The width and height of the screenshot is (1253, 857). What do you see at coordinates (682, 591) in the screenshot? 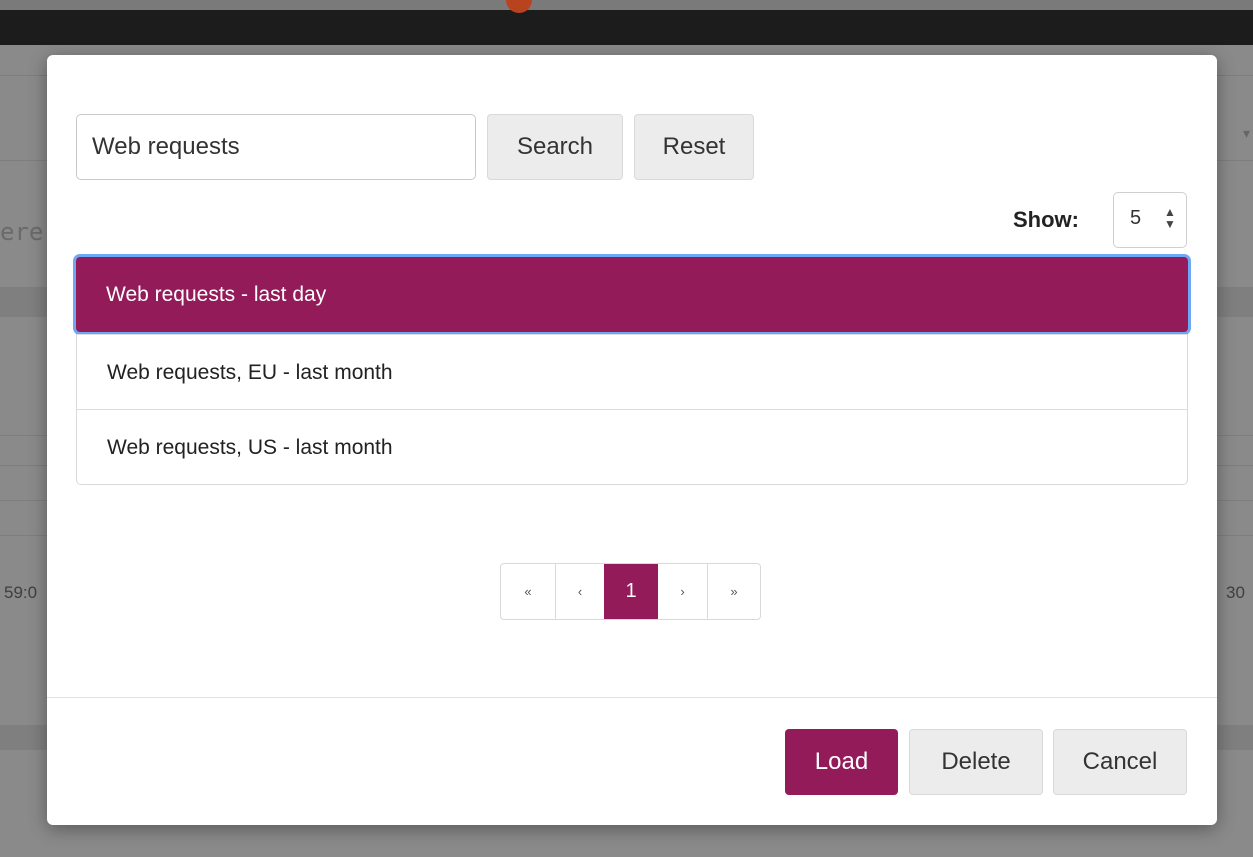
I see `next-page-button: ›` at bounding box center [682, 591].